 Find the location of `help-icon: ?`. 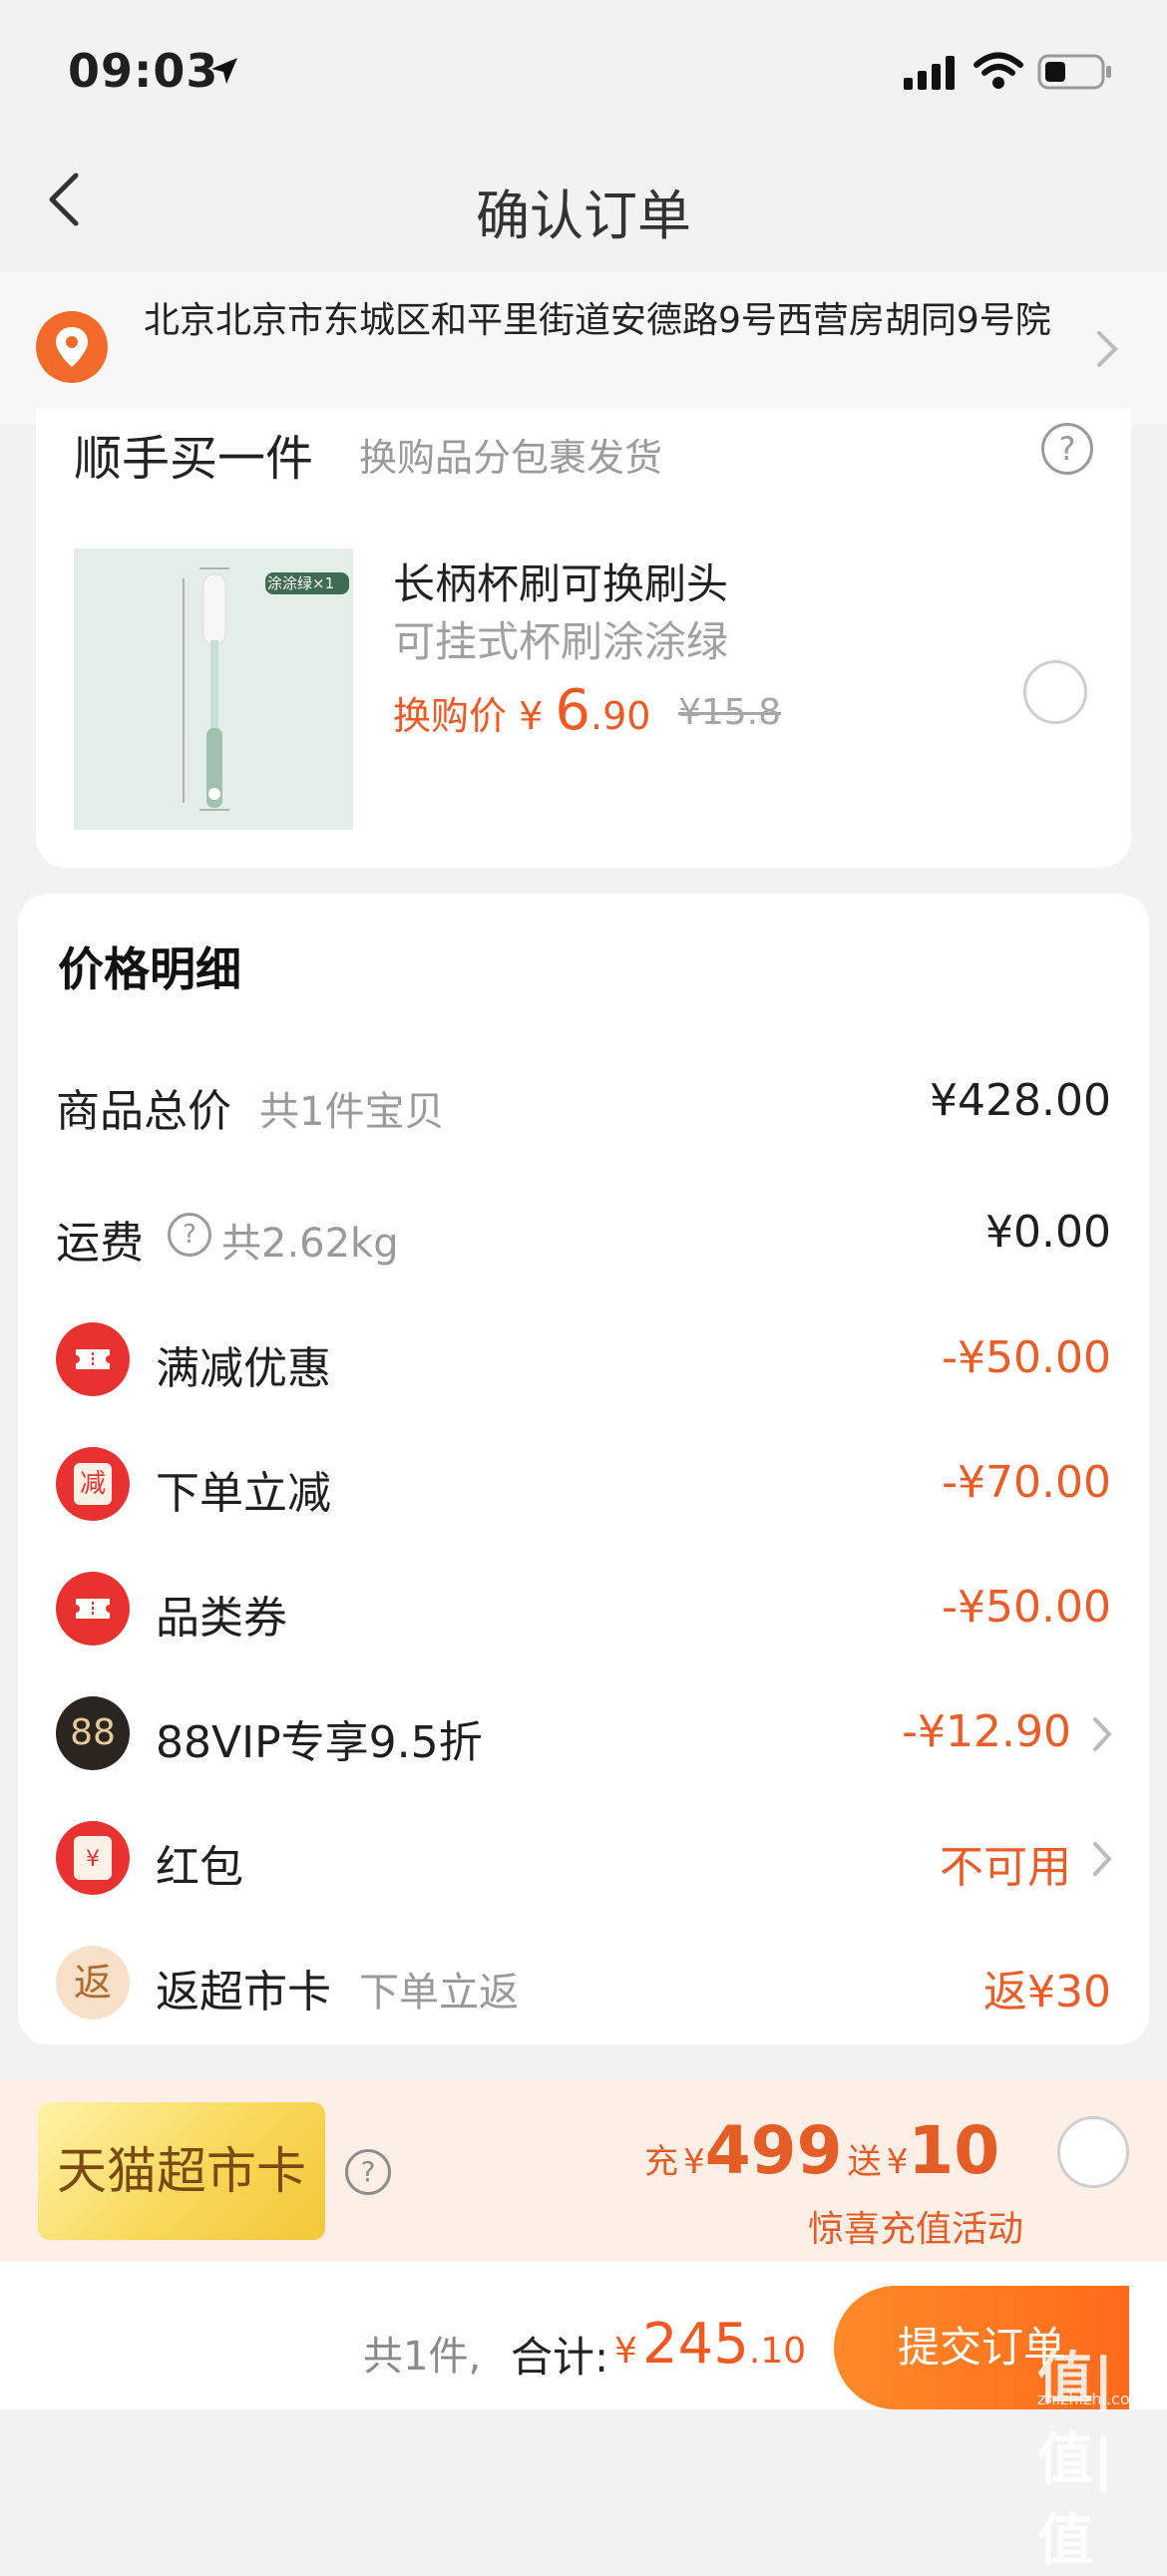

help-icon: ? is located at coordinates (1067, 449).